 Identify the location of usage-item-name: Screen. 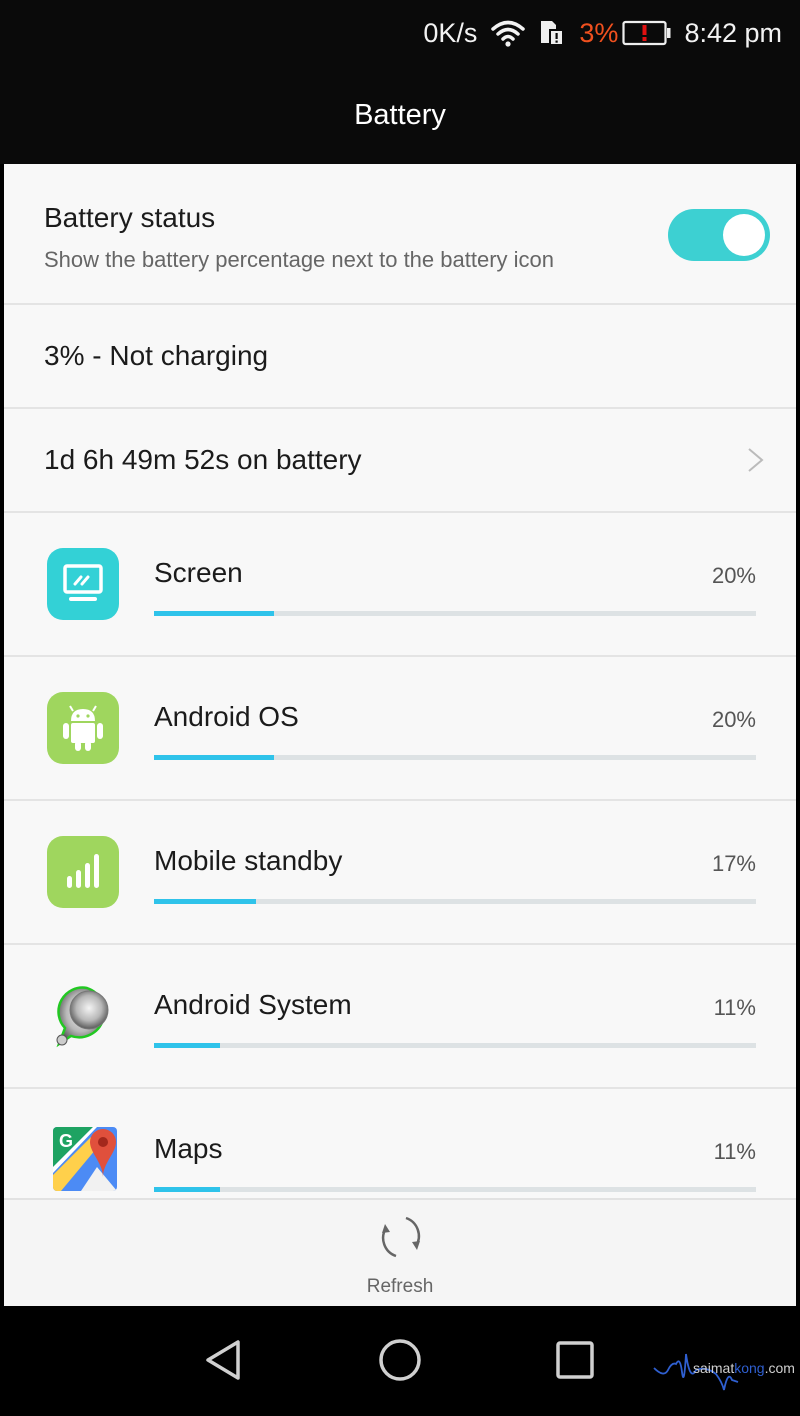
(198, 572).